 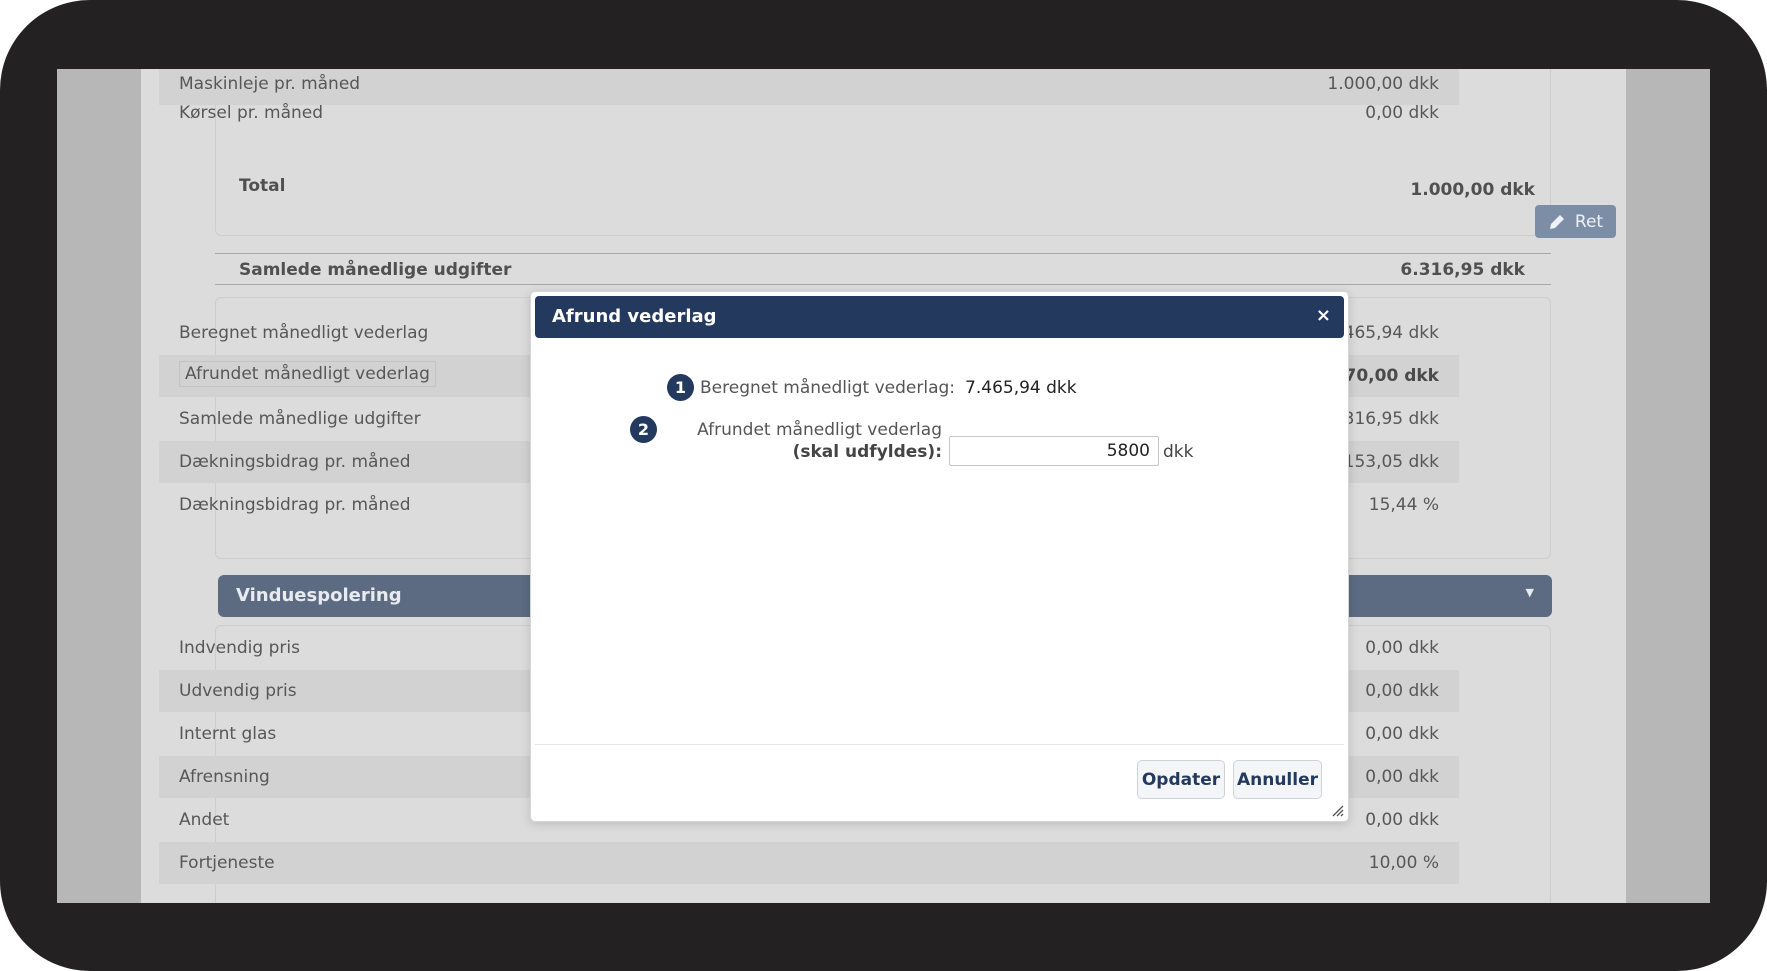 I want to click on row-label: Afrensning, so click(x=224, y=777).